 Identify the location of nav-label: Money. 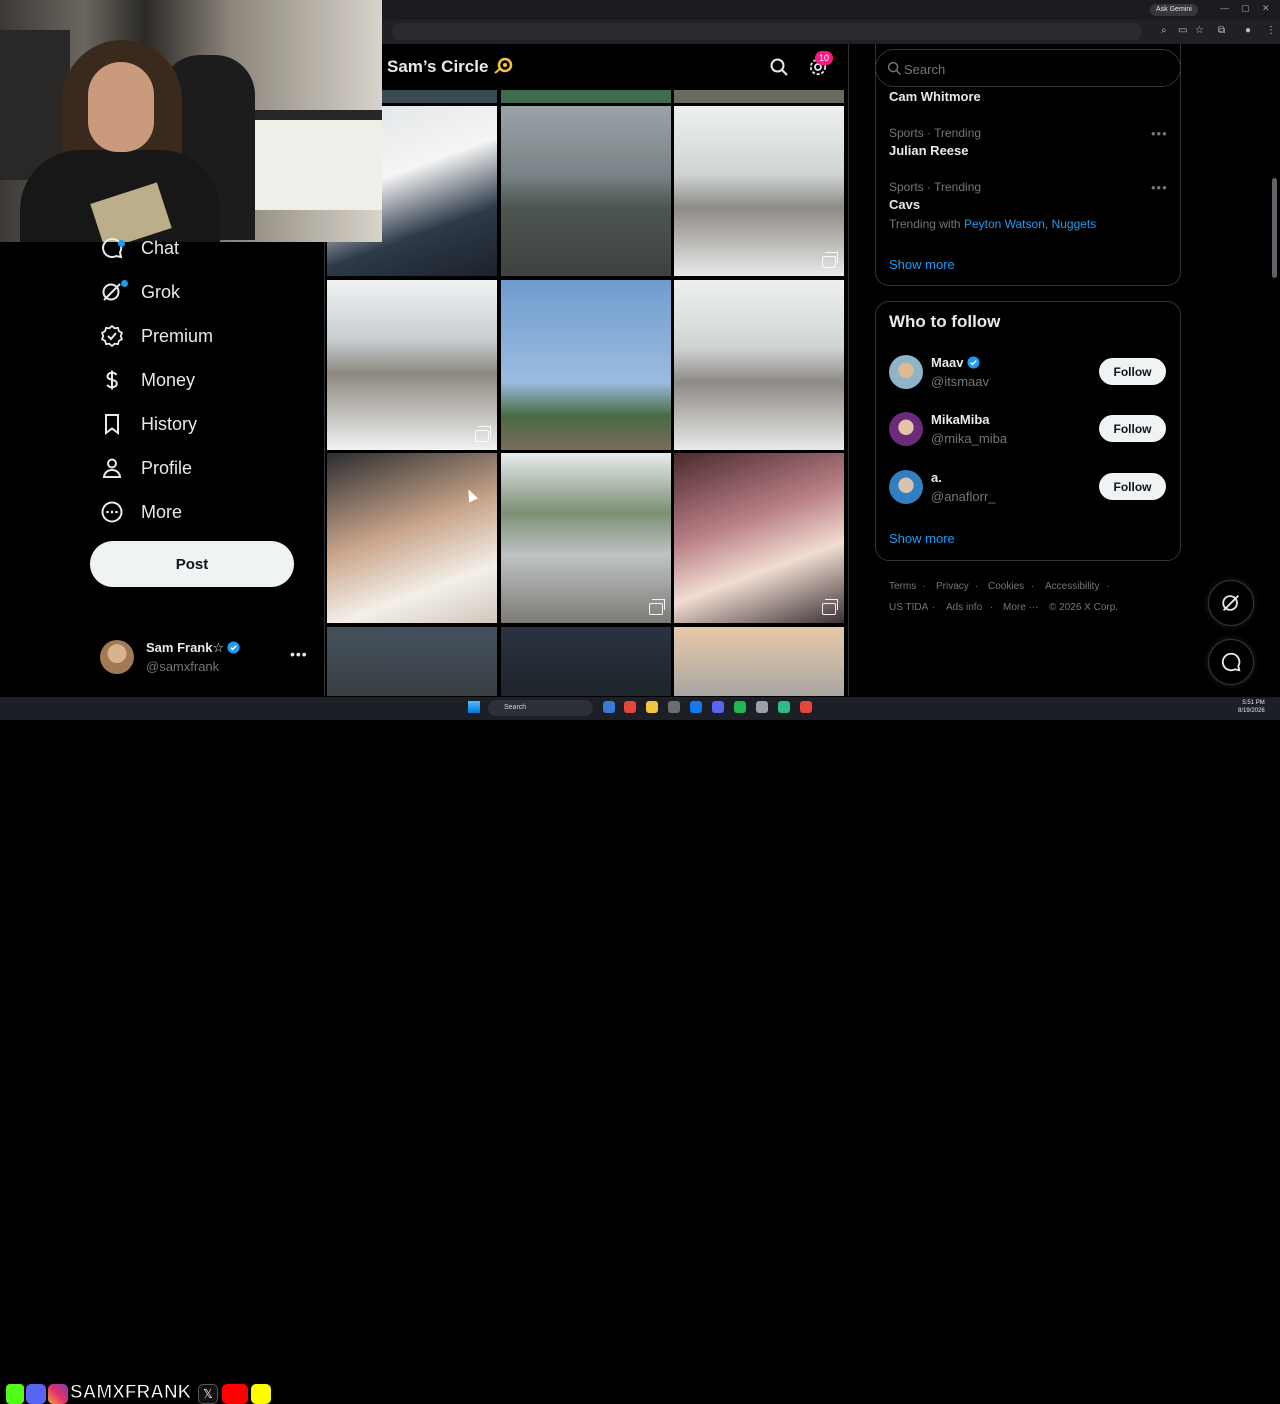
(168, 379).